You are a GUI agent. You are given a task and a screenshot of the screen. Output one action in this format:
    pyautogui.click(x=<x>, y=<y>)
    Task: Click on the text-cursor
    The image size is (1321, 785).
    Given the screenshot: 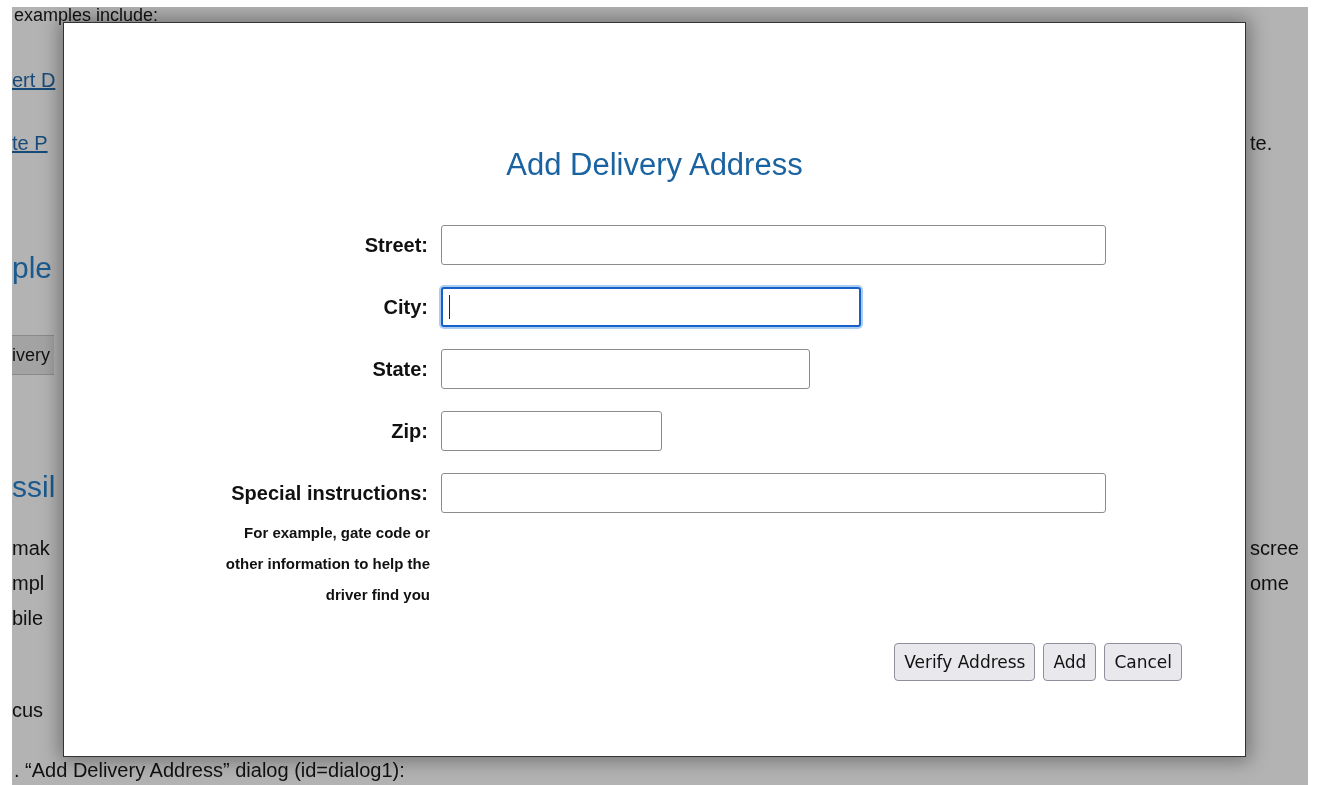 What is the action you would take?
    pyautogui.click(x=449, y=307)
    